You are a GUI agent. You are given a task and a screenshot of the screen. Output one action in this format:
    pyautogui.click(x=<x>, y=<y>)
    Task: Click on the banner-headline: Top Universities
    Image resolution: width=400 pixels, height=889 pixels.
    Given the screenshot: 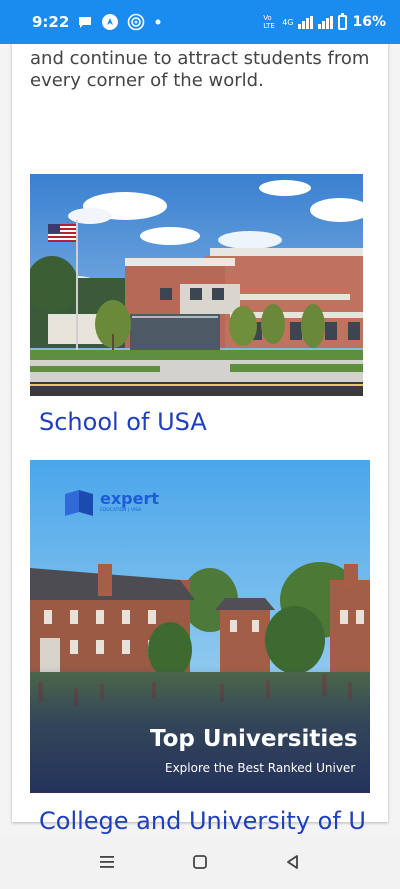 What is the action you would take?
    pyautogui.click(x=254, y=739)
    